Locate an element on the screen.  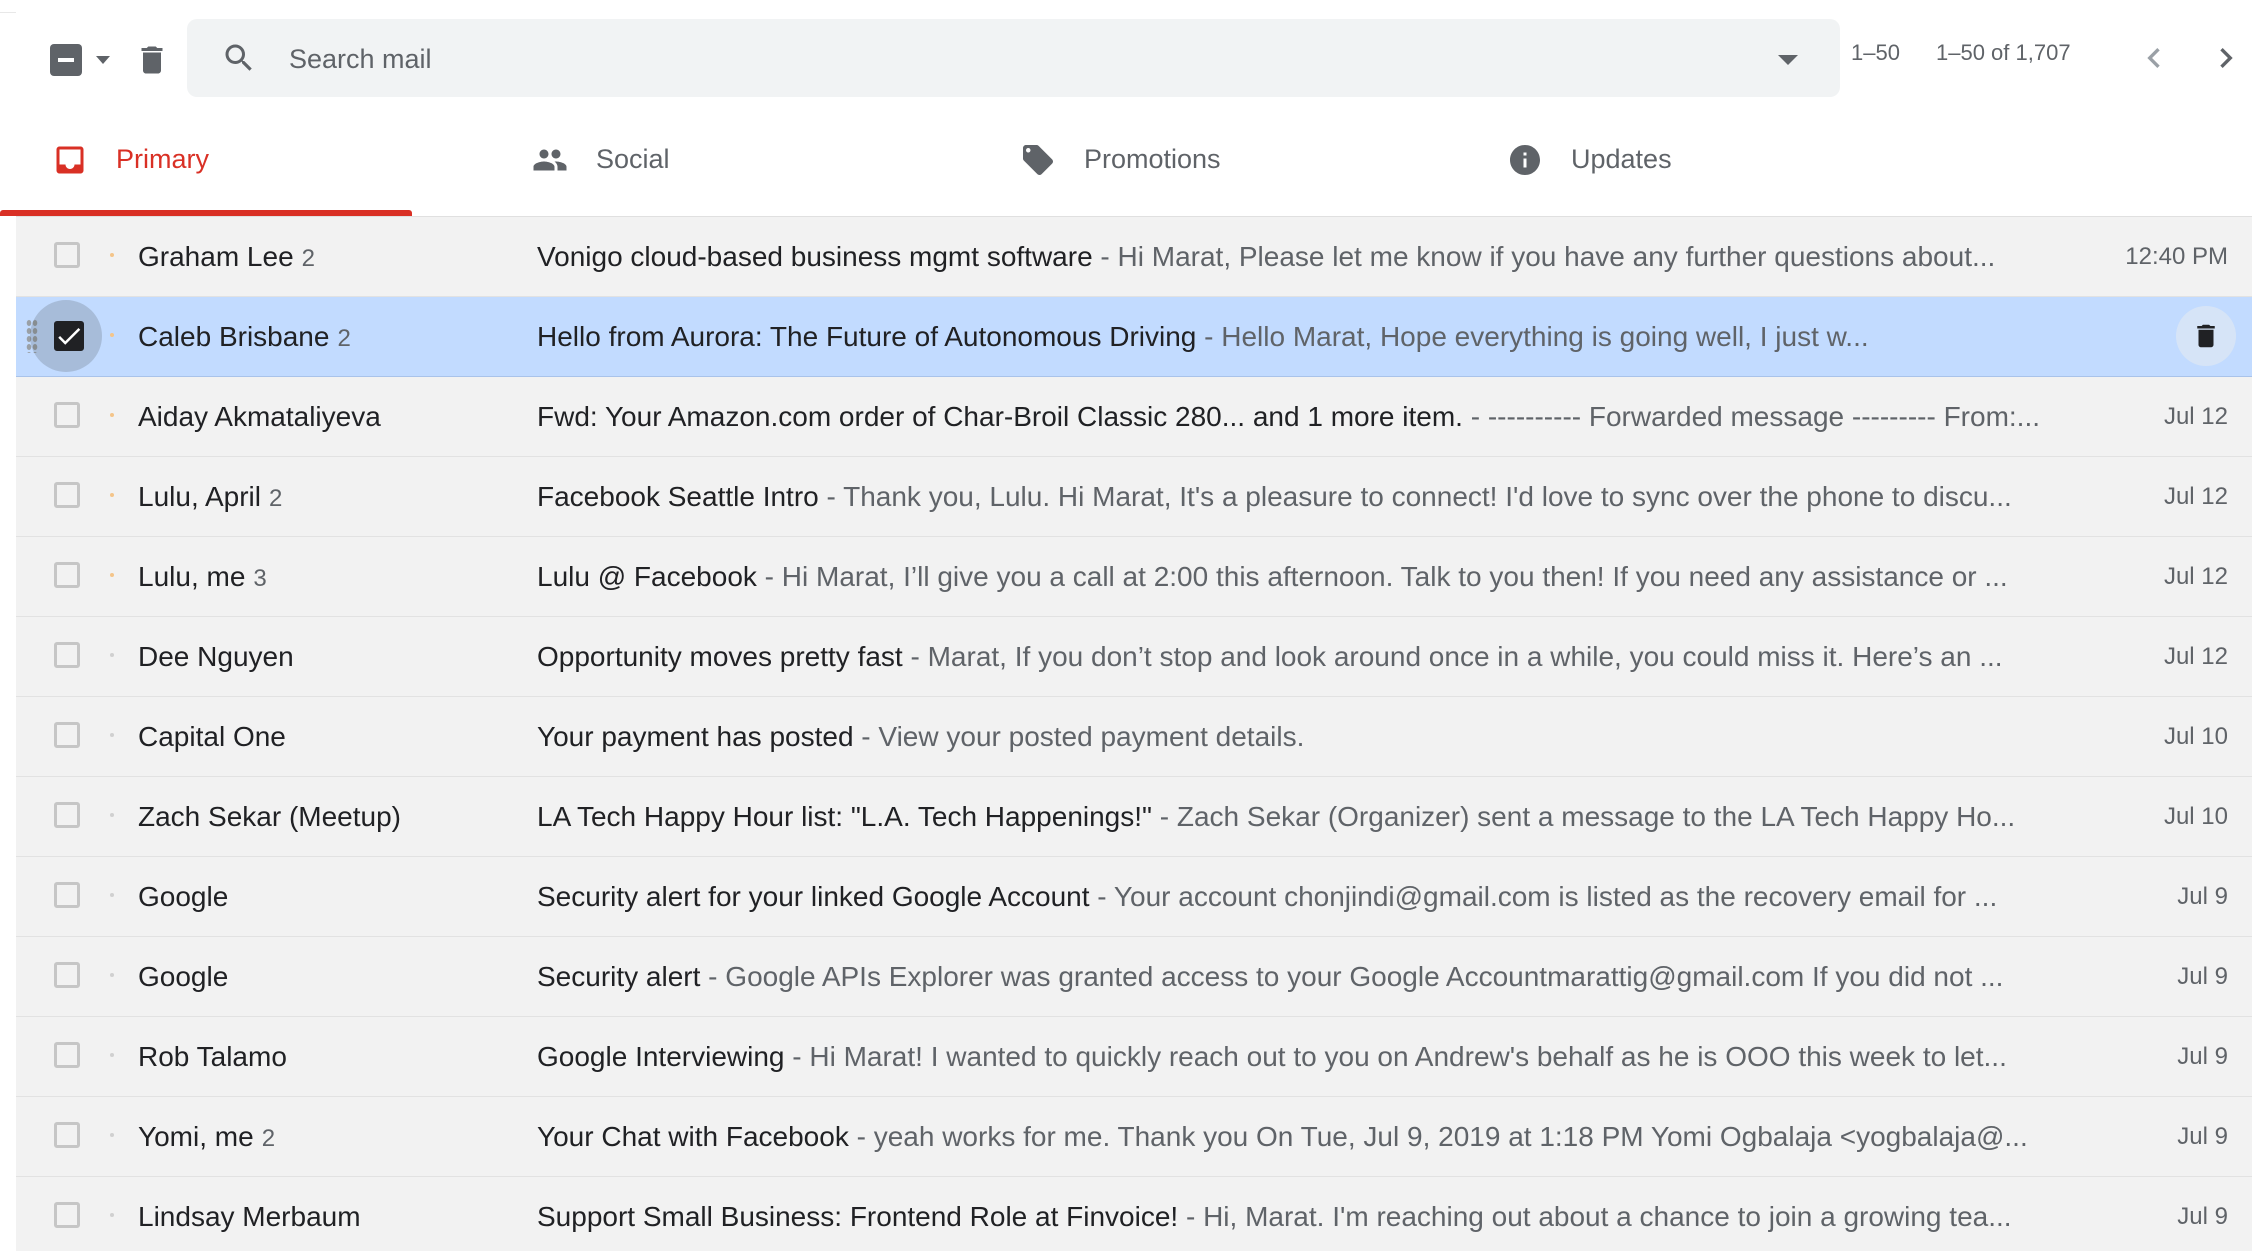
pager-range-total: 1–50 of 1,707 is located at coordinates (2003, 53).